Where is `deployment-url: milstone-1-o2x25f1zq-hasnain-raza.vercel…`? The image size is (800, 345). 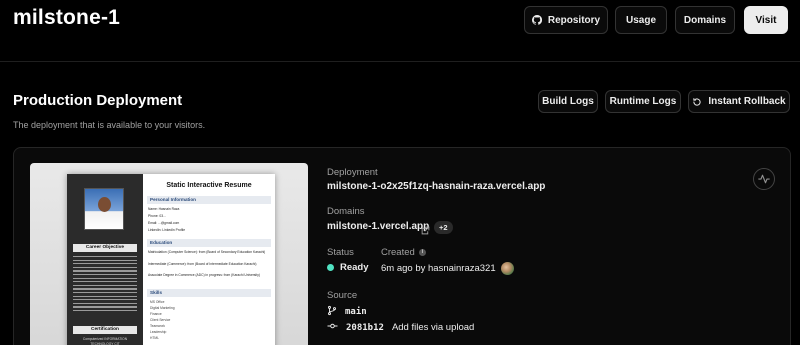 deployment-url: milstone-1-o2x25f1zq-hasnain-raza.vercel… is located at coordinates (436, 186).